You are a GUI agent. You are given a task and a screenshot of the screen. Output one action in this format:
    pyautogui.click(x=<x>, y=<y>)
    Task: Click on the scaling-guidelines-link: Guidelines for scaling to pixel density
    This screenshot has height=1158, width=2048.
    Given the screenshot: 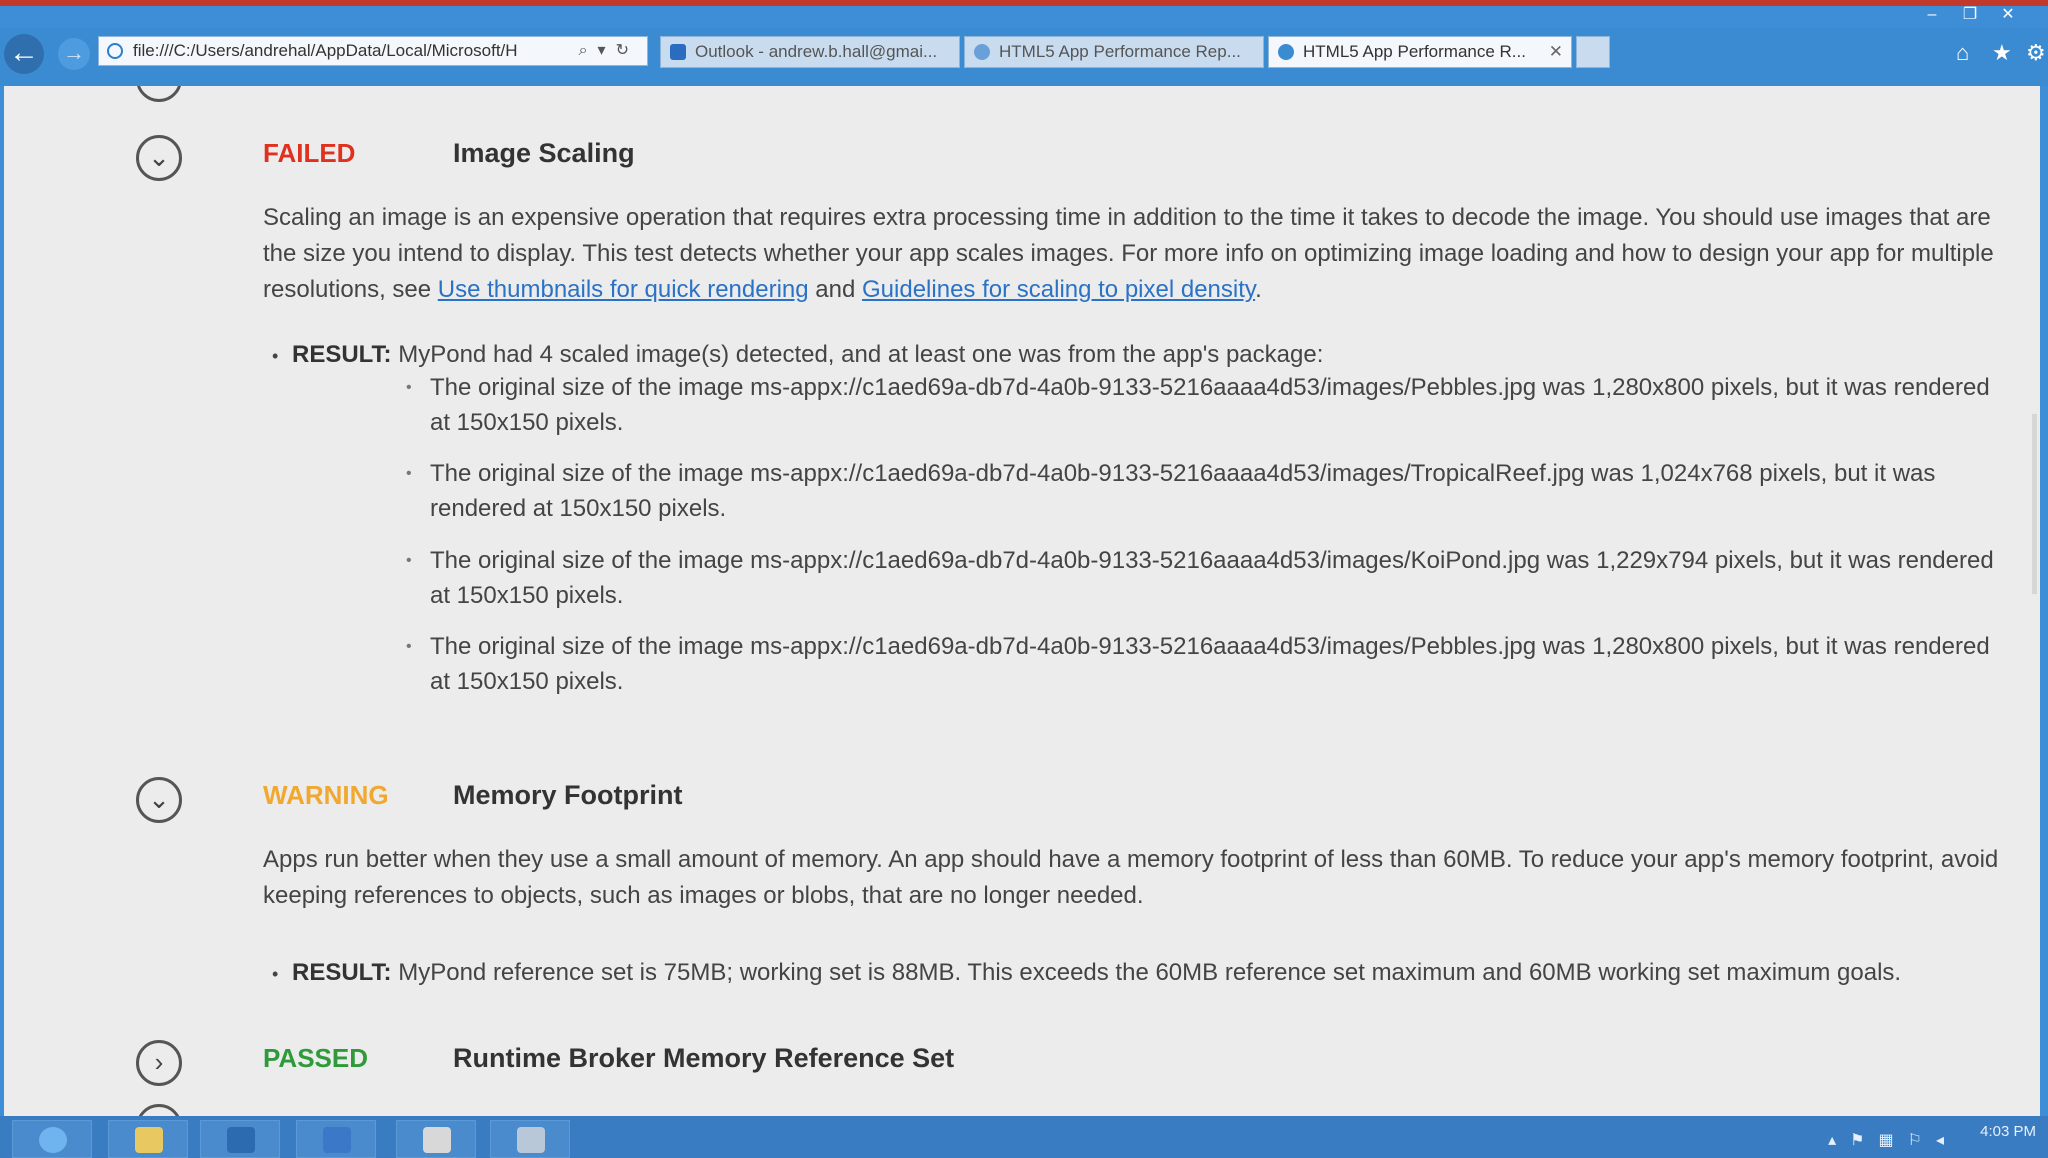 What is the action you would take?
    pyautogui.click(x=1058, y=289)
    